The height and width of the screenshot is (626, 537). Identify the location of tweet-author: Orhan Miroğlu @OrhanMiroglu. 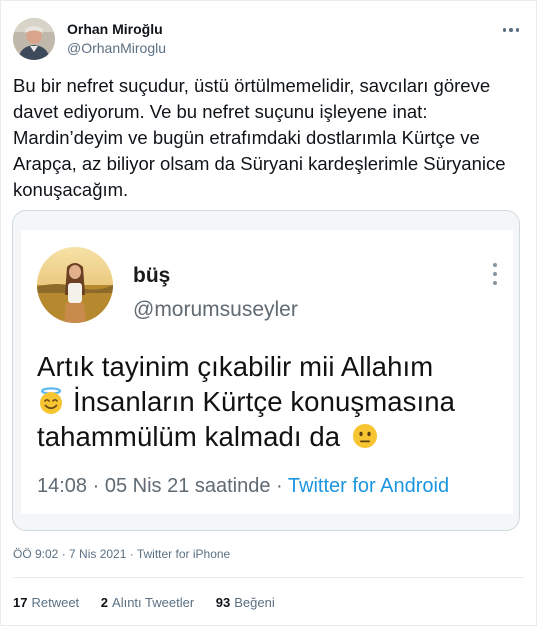
(89, 39).